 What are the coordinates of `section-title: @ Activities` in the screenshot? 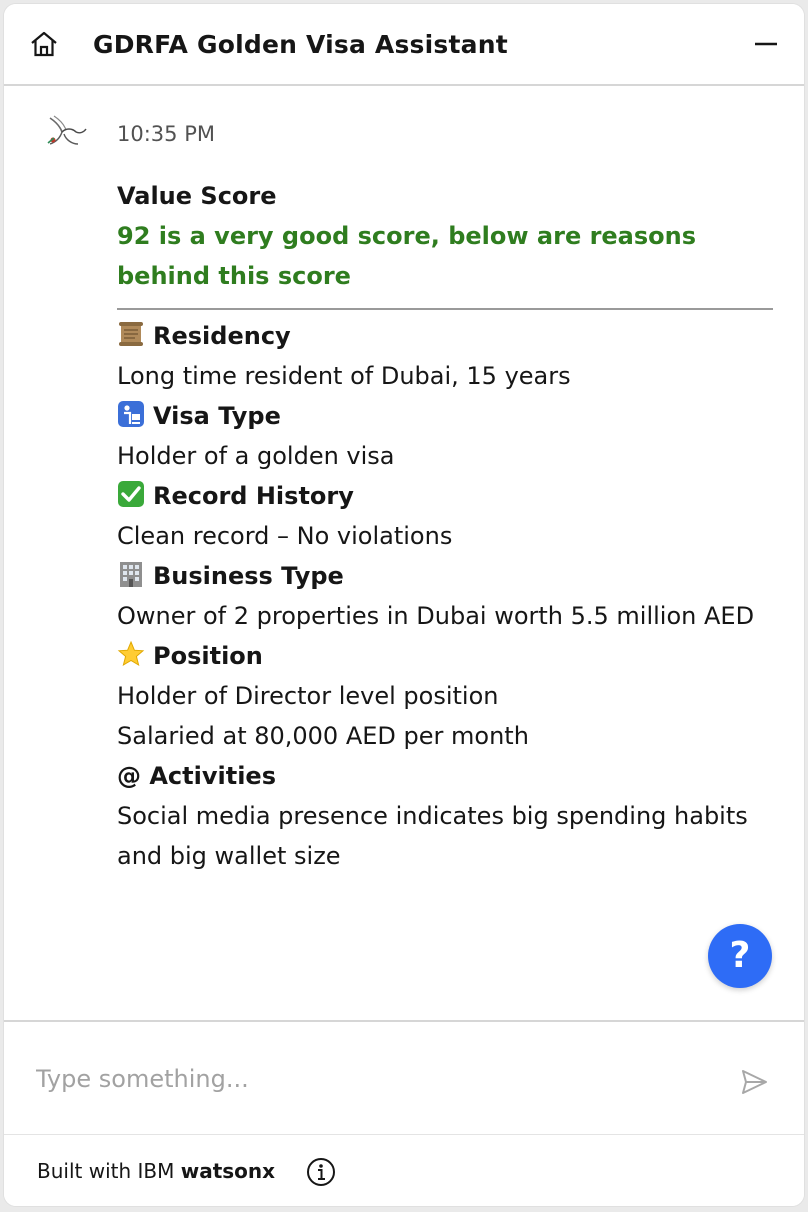 It's located at (196, 776).